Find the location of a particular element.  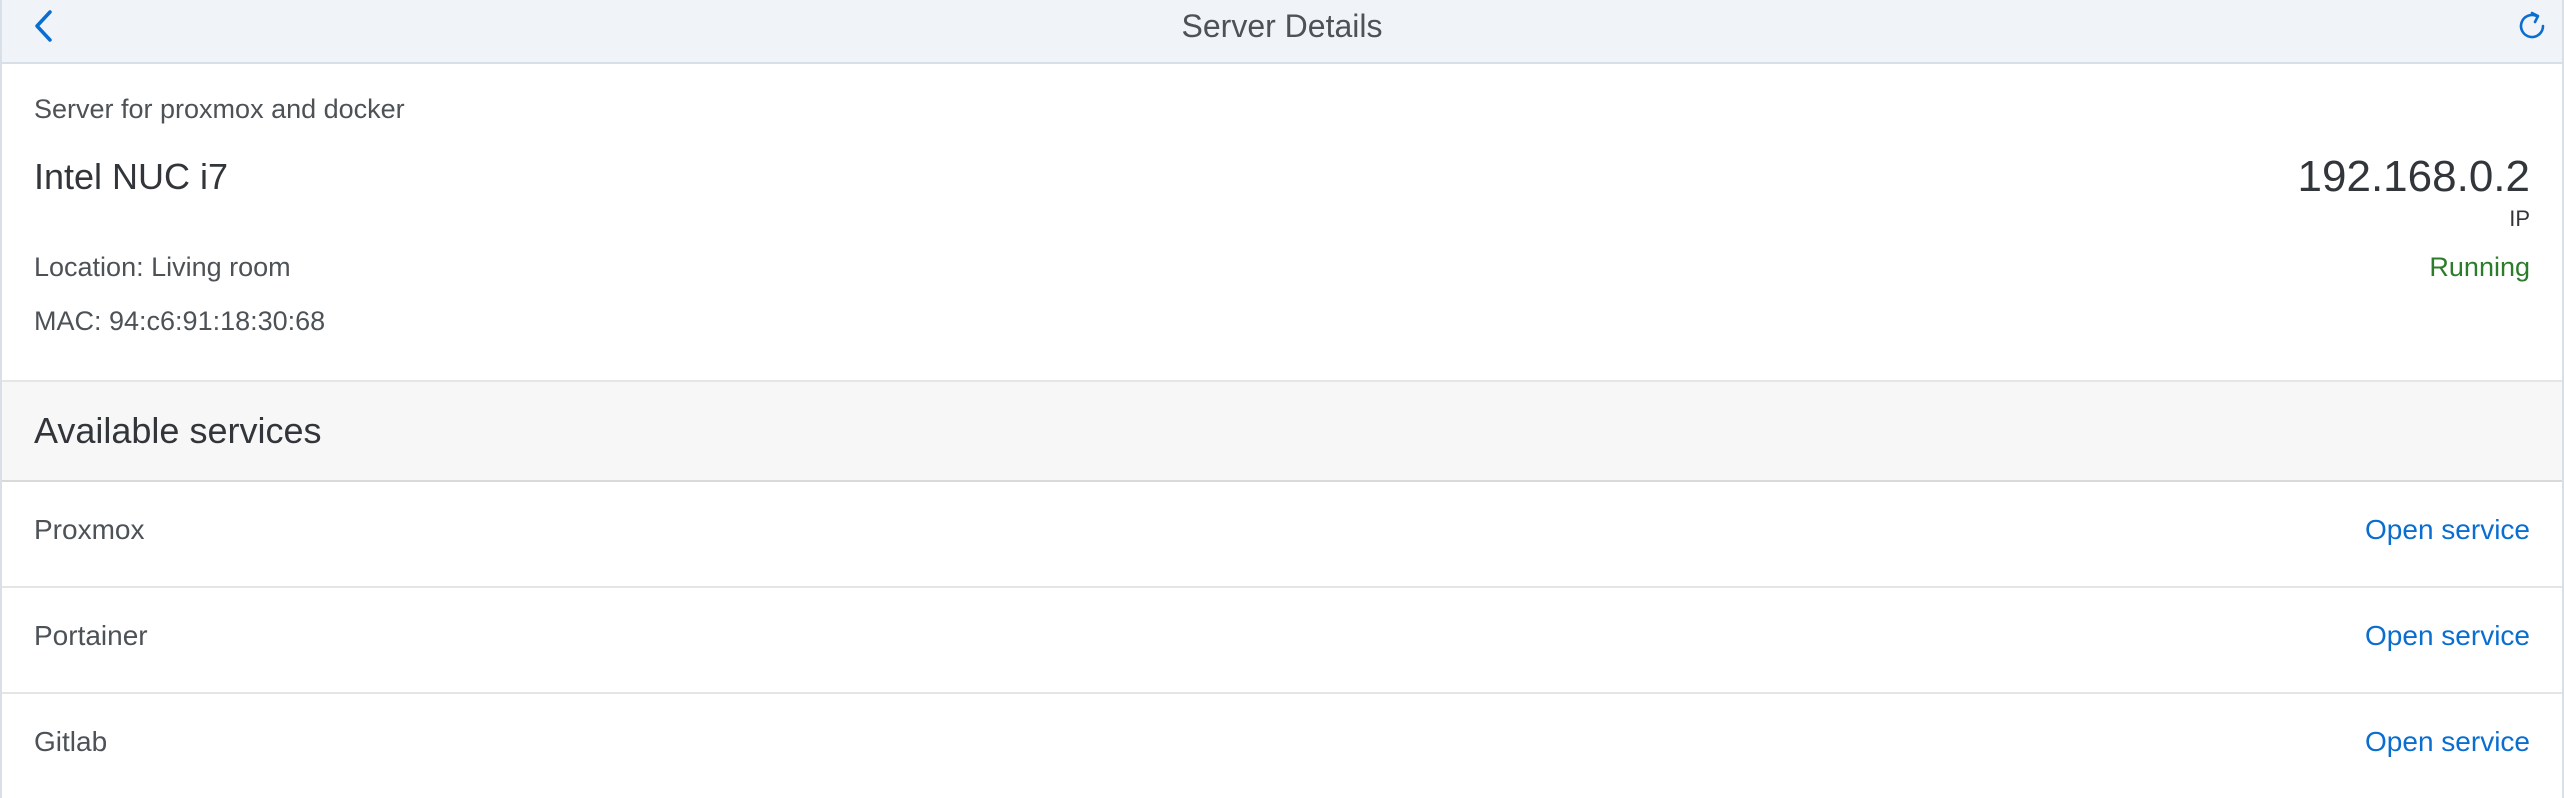

refresh-icon is located at coordinates (2532, 28).